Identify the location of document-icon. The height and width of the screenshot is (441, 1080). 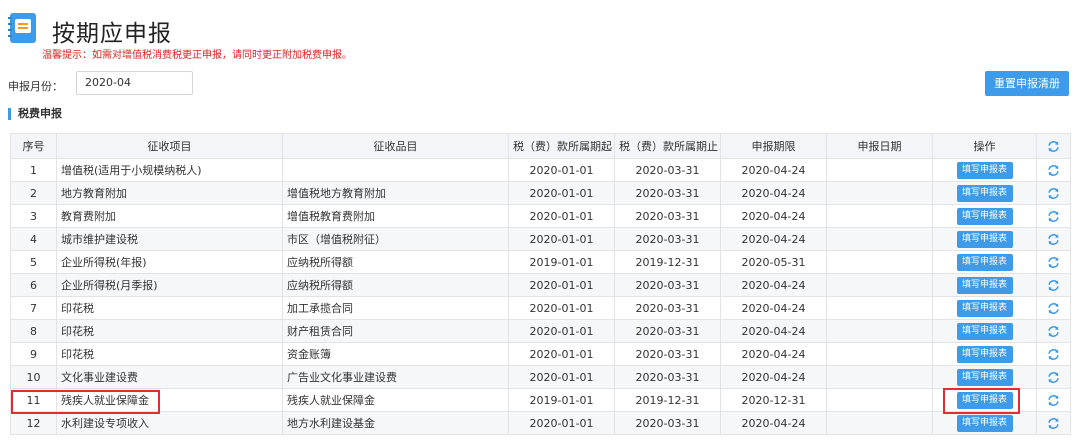
(22, 28).